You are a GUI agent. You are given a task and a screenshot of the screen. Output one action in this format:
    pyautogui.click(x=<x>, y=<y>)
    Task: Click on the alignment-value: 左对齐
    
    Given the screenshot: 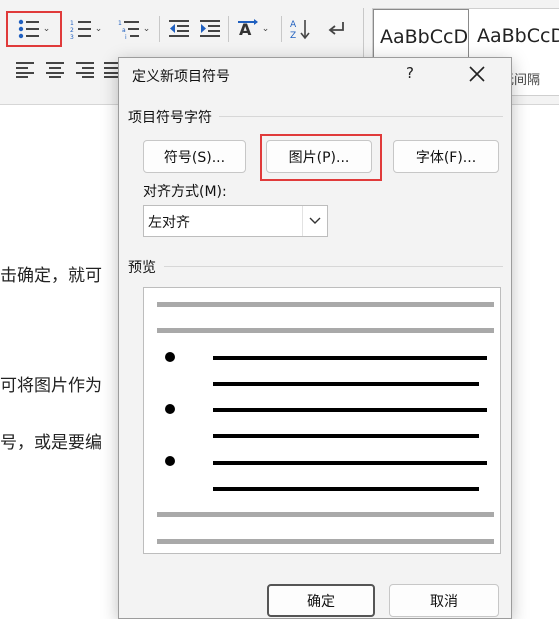 What is the action you would take?
    pyautogui.click(x=169, y=223)
    